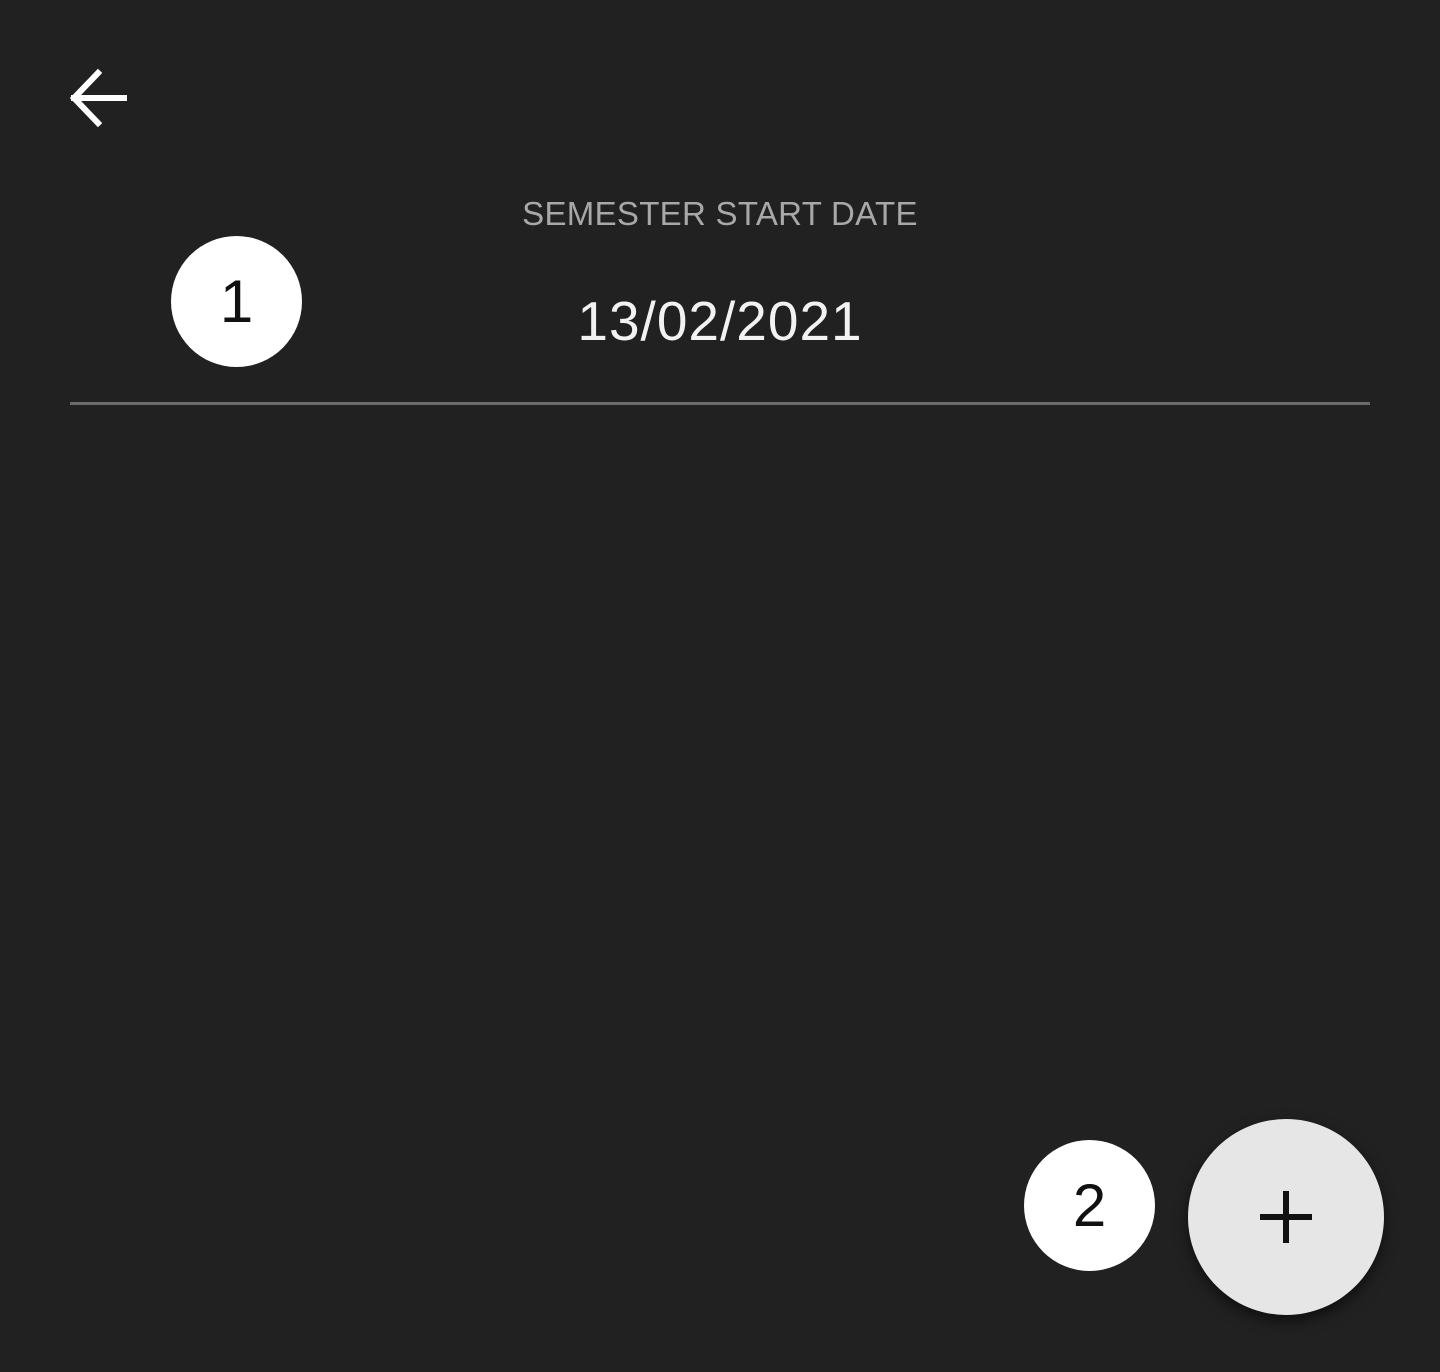 The width and height of the screenshot is (1440, 1372). What do you see at coordinates (720, 213) in the screenshot?
I see `semester-start-date-label: SEMESTER START DATE` at bounding box center [720, 213].